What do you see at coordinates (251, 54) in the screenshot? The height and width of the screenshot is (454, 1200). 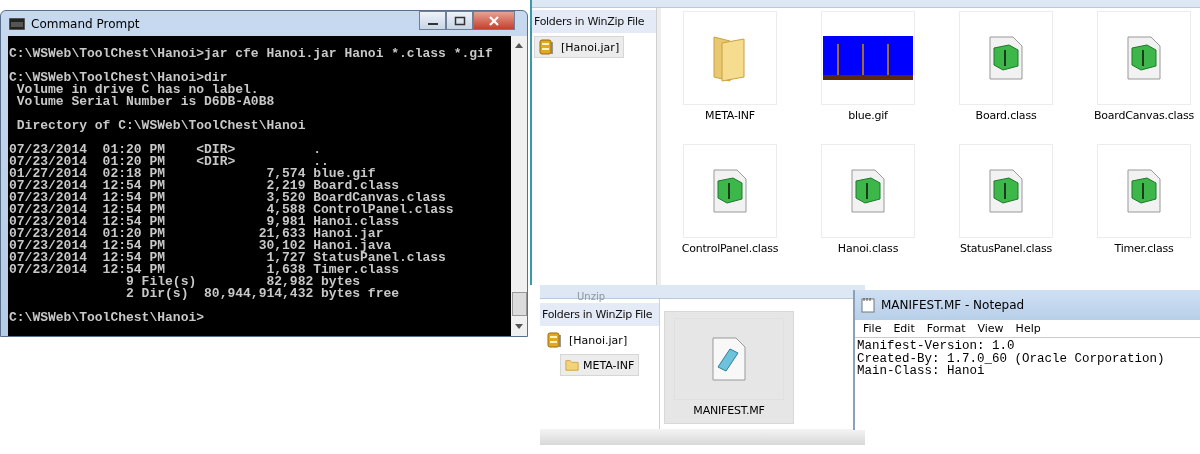 I see `console-line: C:\WSWeb\ToolChest\Hanoi>jar cfe Hanoi.jar Hanoi *.class *.gif` at bounding box center [251, 54].